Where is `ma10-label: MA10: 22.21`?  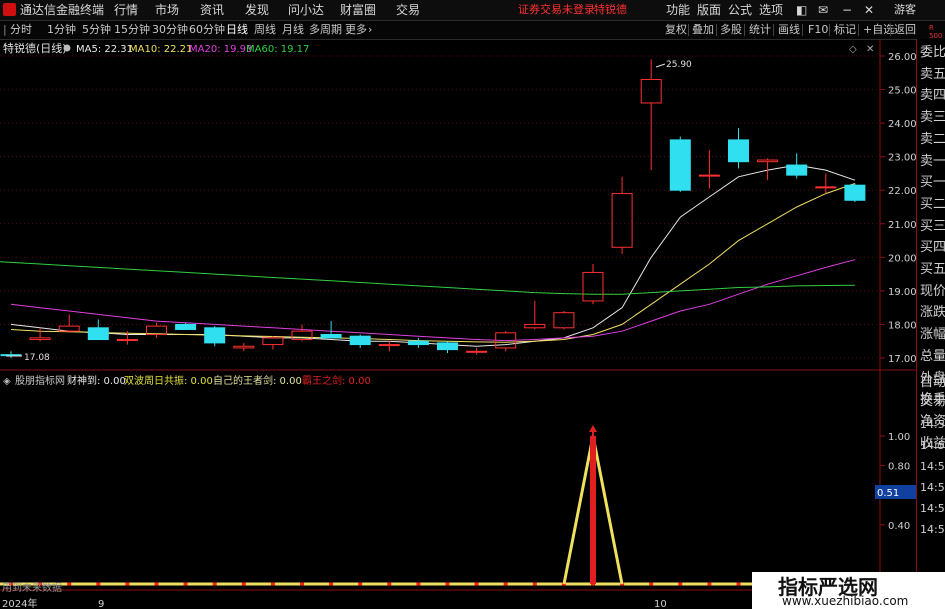 ma10-label: MA10: 22.21 is located at coordinates (160, 49).